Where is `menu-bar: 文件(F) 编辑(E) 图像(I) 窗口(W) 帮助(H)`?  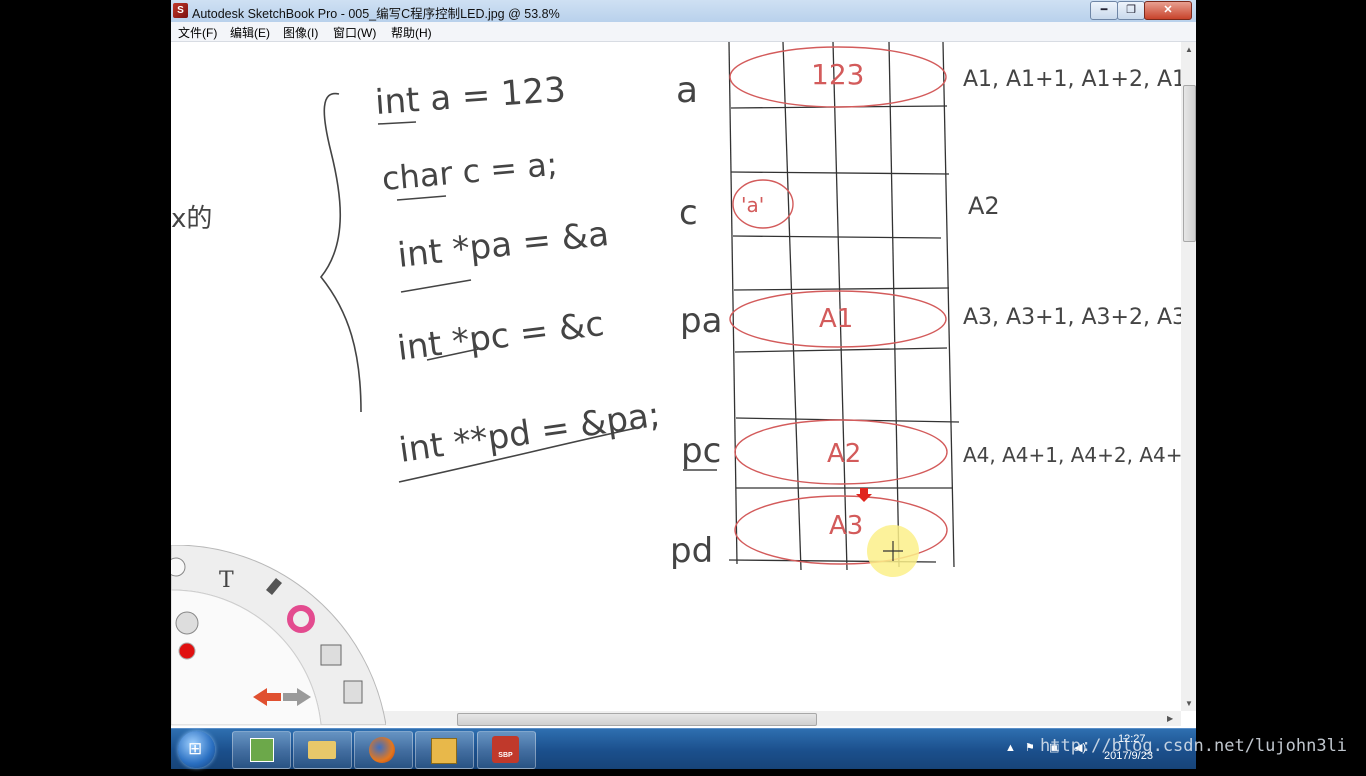 menu-bar: 文件(F) 编辑(E) 图像(I) 窗口(W) 帮助(H) is located at coordinates (683, 32).